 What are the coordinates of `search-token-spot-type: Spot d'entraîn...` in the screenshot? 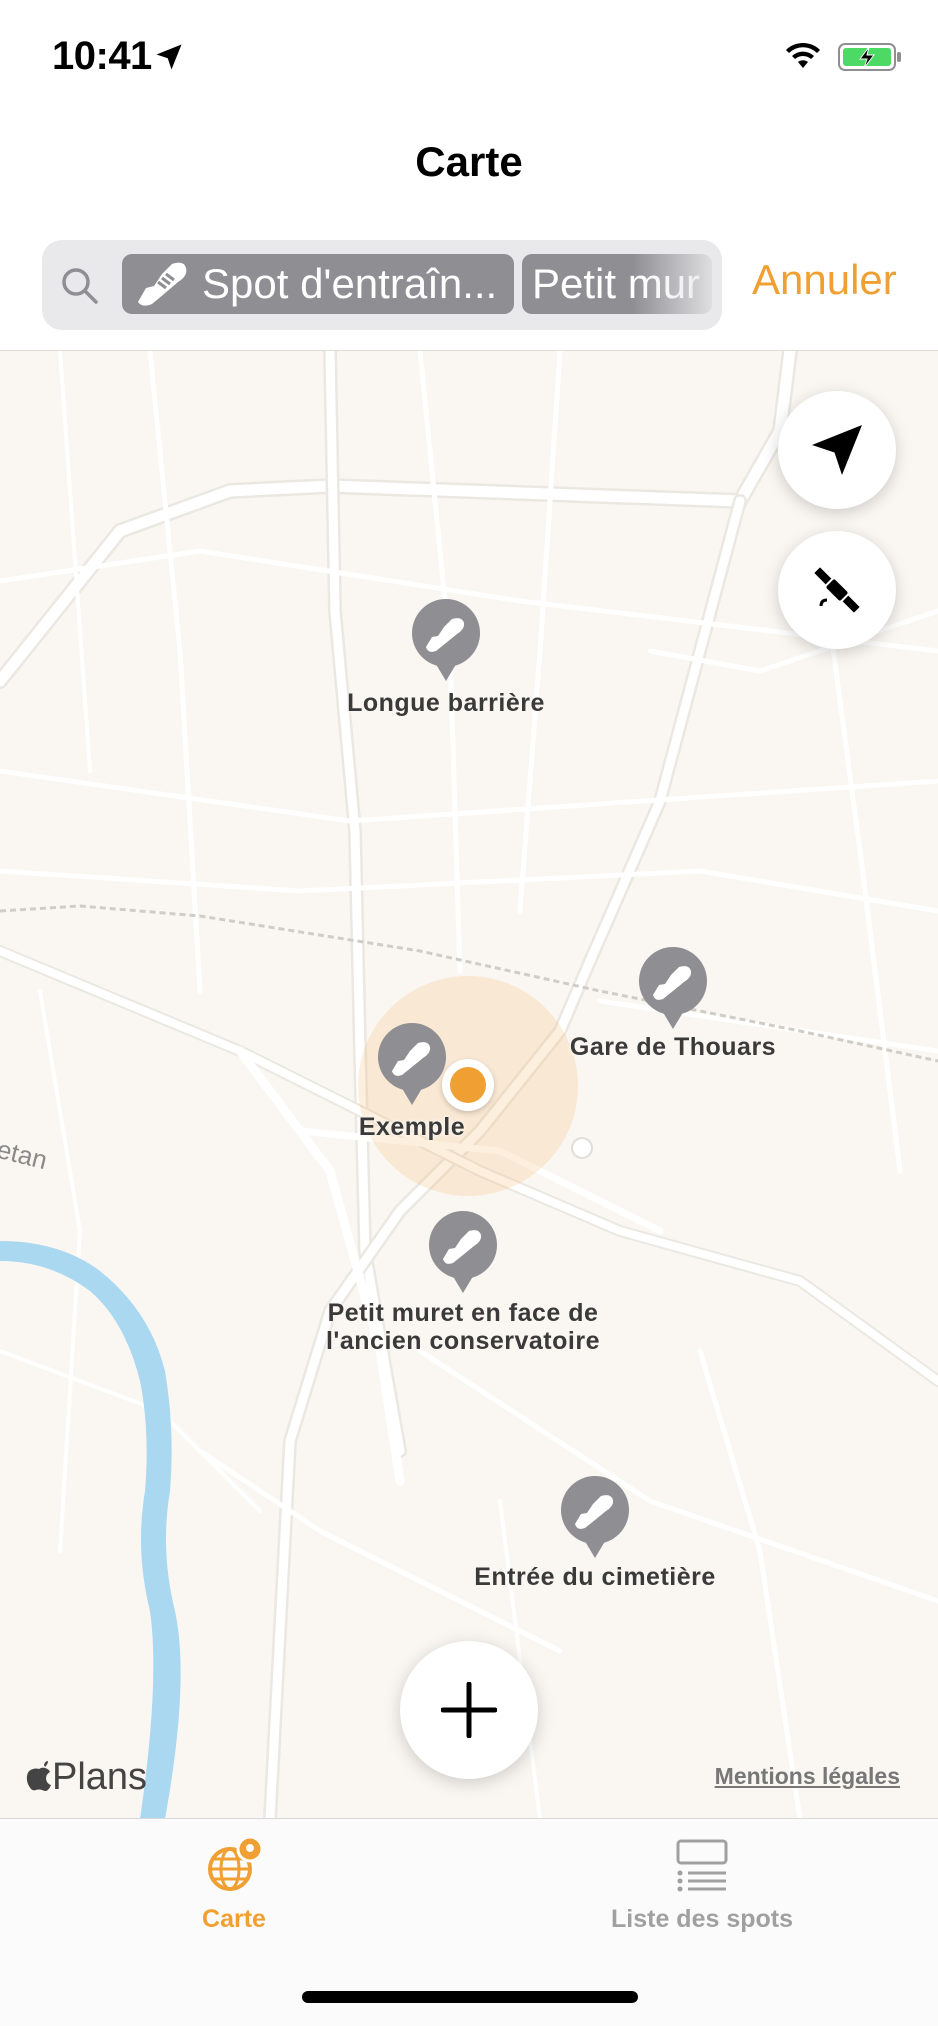 It's located at (318, 284).